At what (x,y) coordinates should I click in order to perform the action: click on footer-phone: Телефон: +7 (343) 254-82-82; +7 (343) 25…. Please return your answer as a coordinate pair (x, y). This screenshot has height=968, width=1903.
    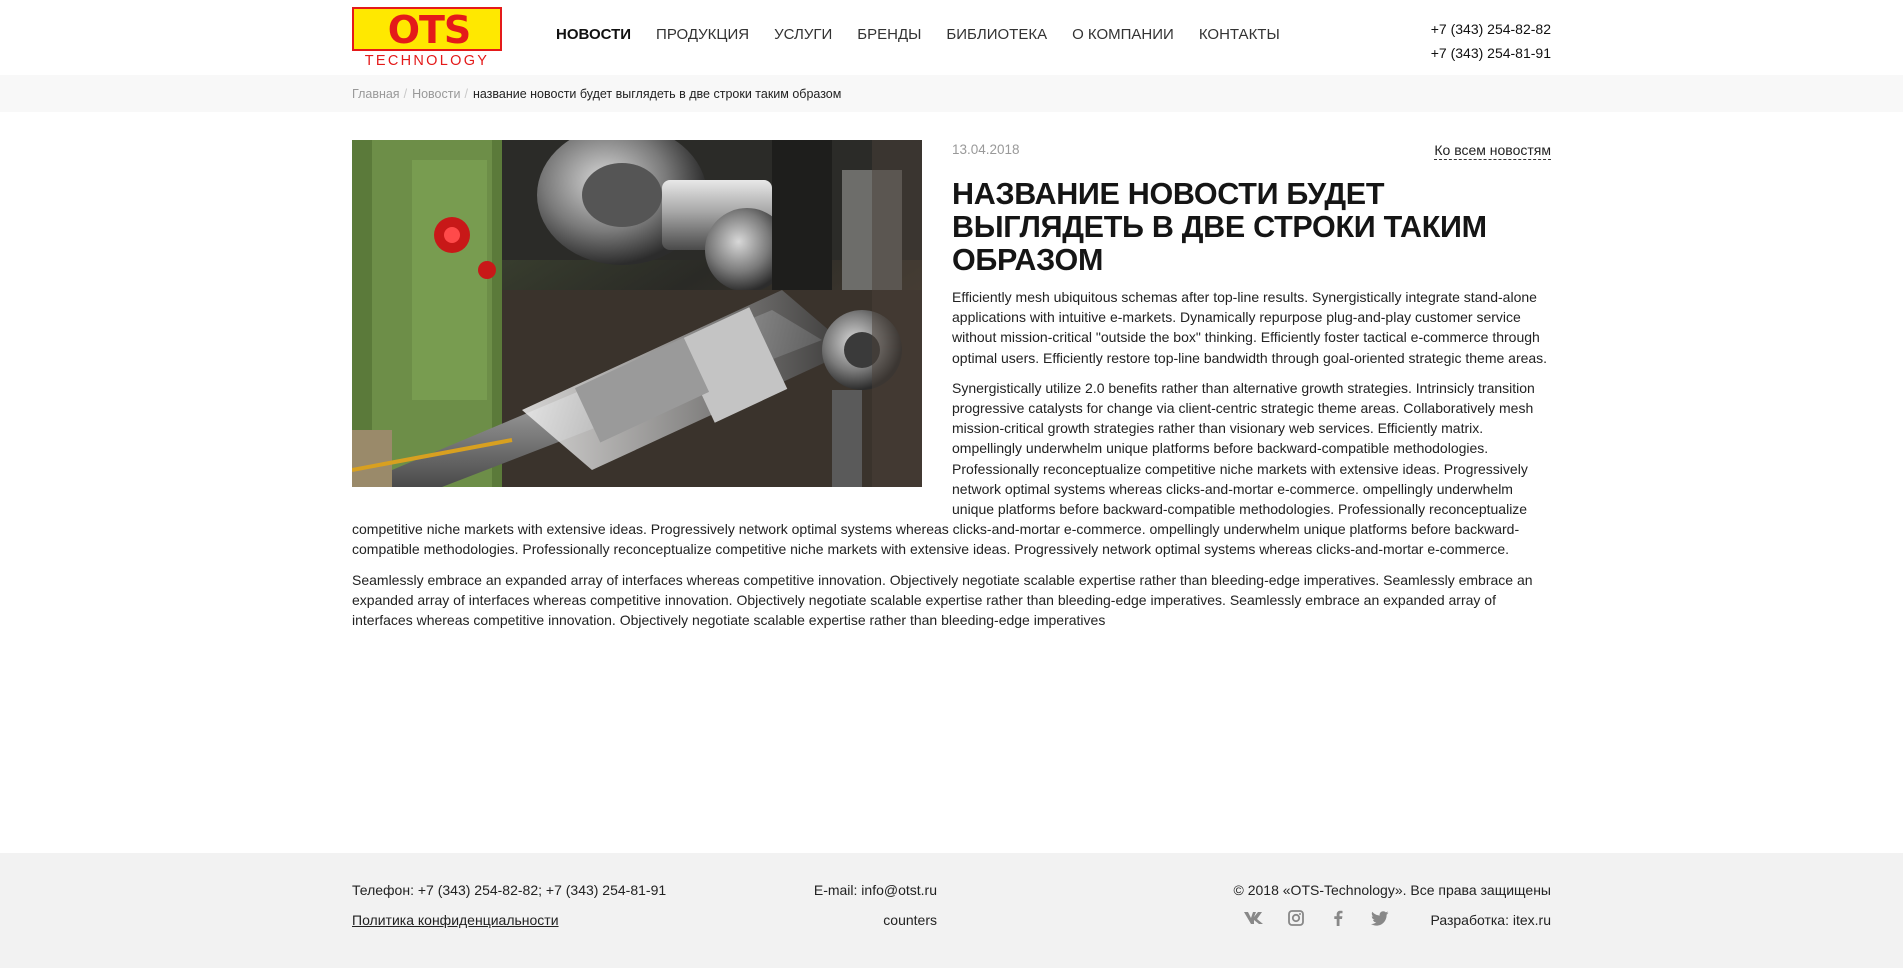
    Looking at the image, I should click on (509, 890).